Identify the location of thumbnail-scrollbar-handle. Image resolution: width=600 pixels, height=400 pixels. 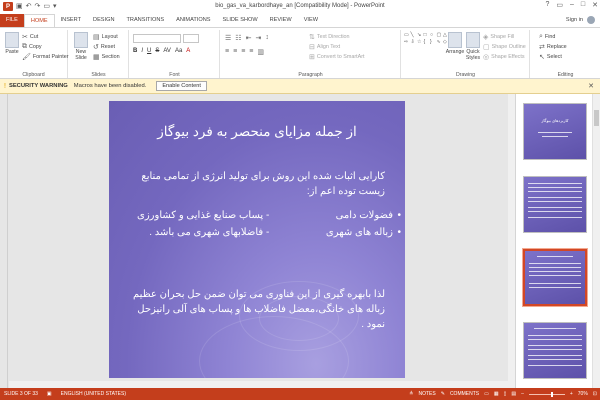
(596, 118).